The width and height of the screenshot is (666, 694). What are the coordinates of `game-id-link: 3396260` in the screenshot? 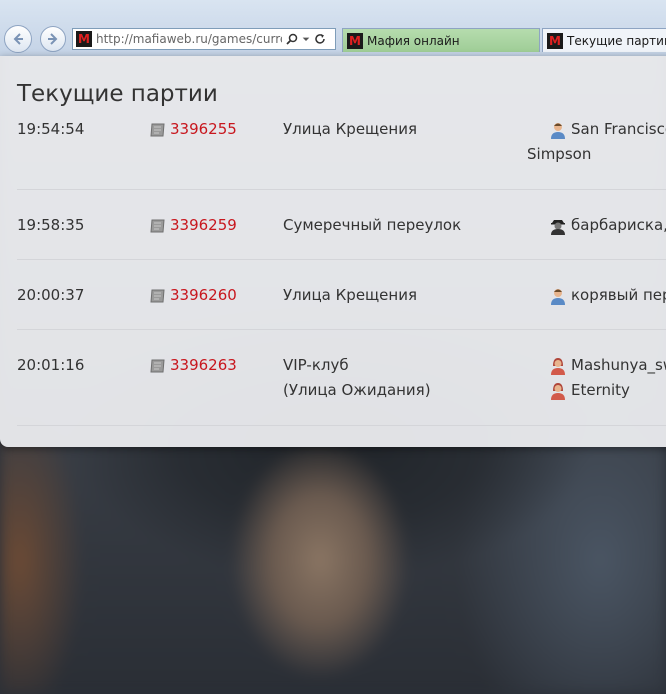 It's located at (203, 295).